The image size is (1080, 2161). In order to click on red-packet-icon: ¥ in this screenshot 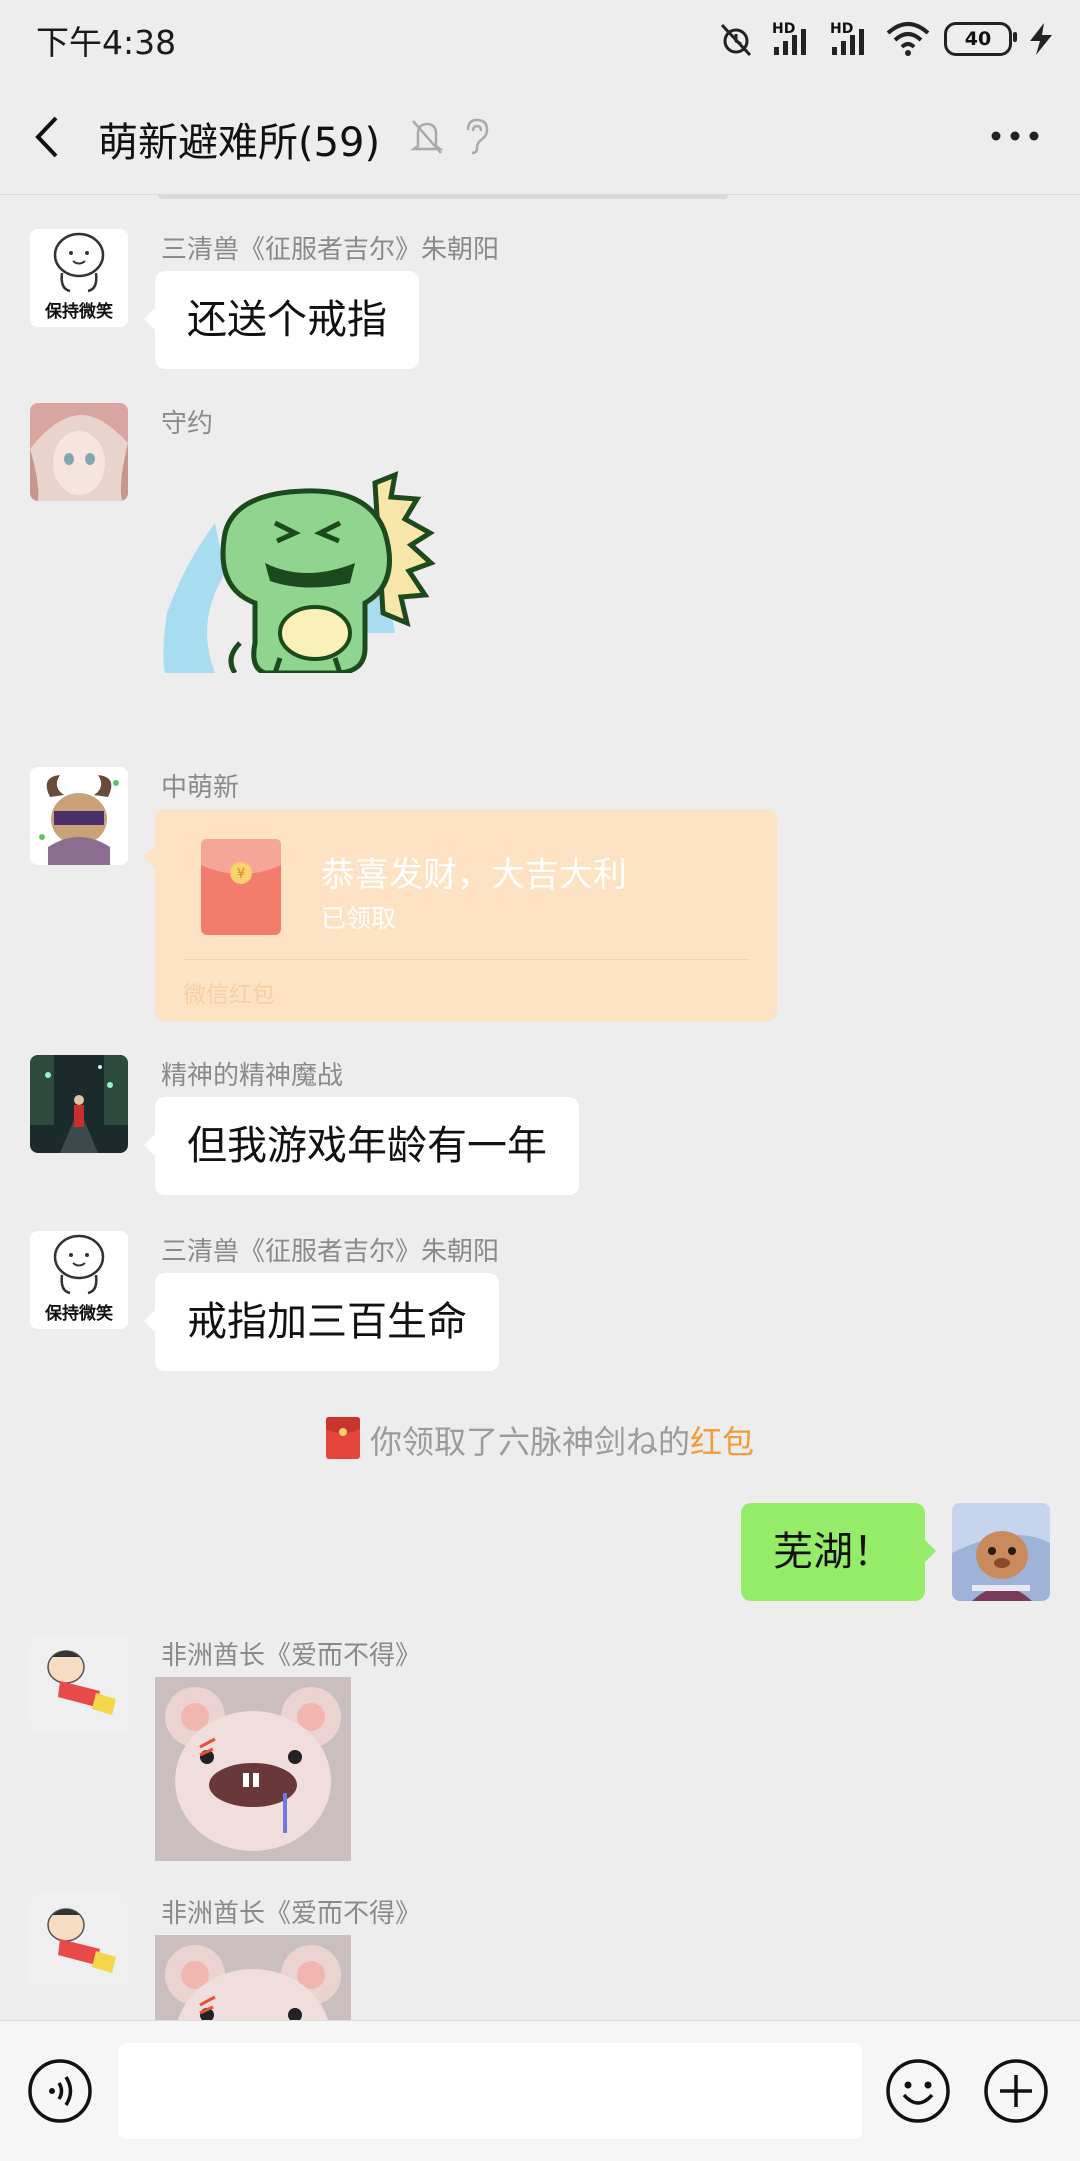, I will do `click(241, 887)`.